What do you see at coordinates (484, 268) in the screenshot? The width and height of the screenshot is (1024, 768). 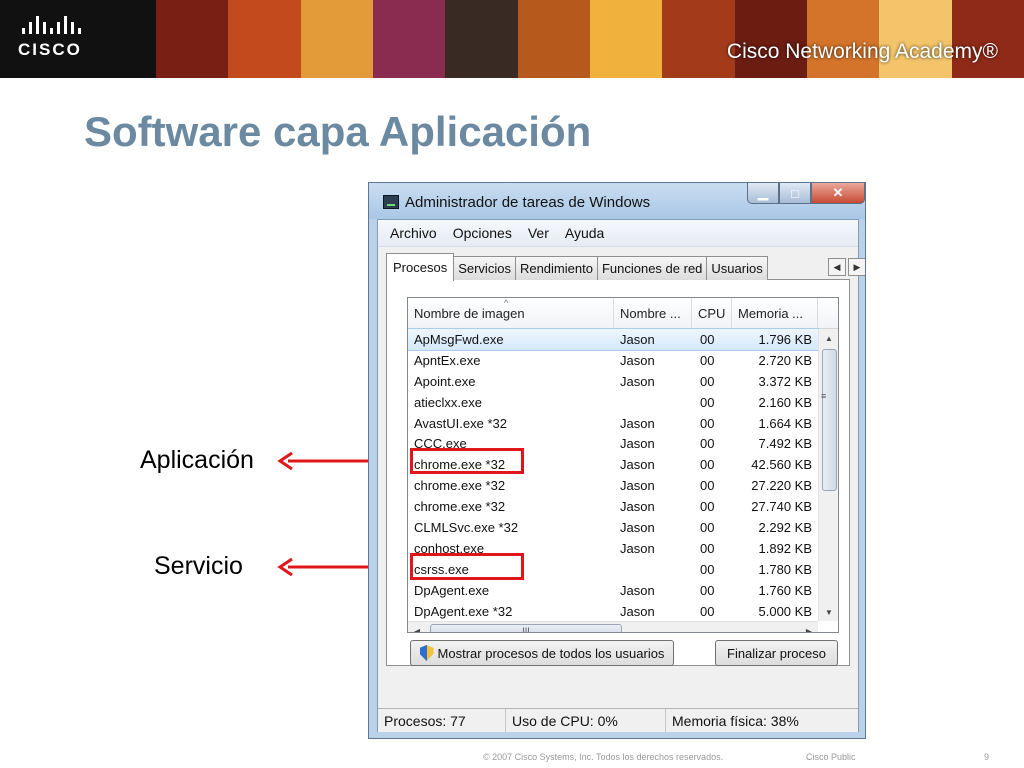 I see `tab-servicios: Servicios` at bounding box center [484, 268].